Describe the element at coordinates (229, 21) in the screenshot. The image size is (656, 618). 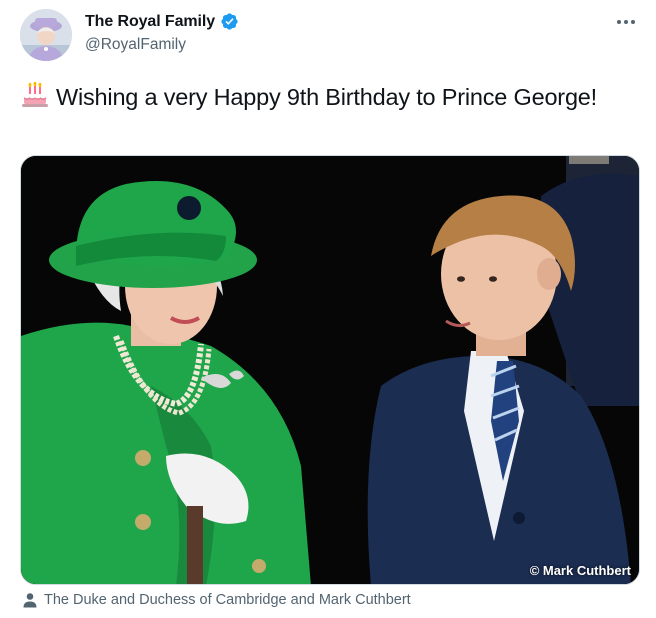
I see `verified-badge-icon` at that location.